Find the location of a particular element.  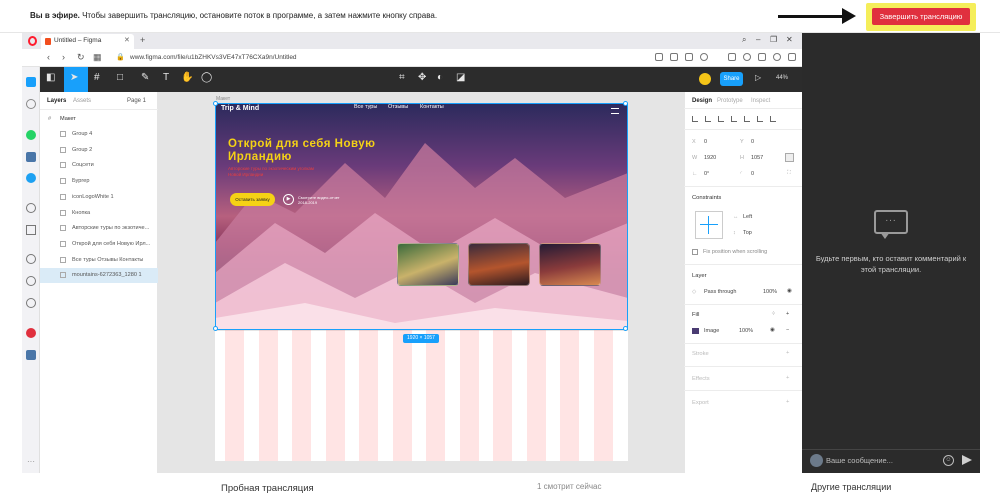

align-center-h-icon is located at coordinates (708, 119).